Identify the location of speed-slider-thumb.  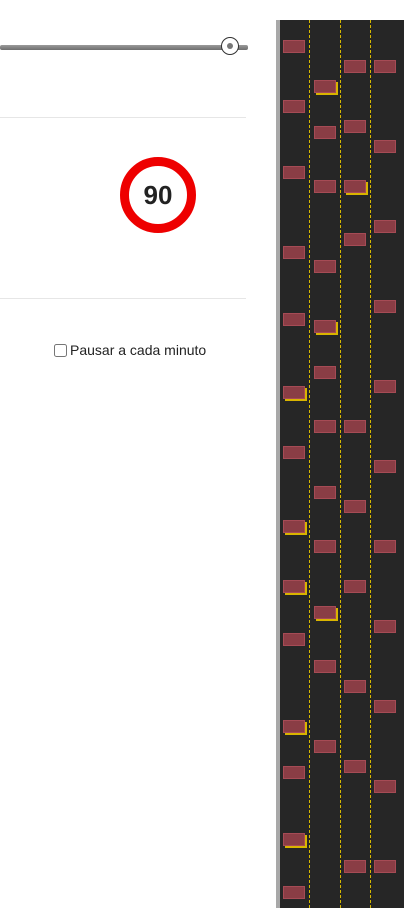
(230, 46).